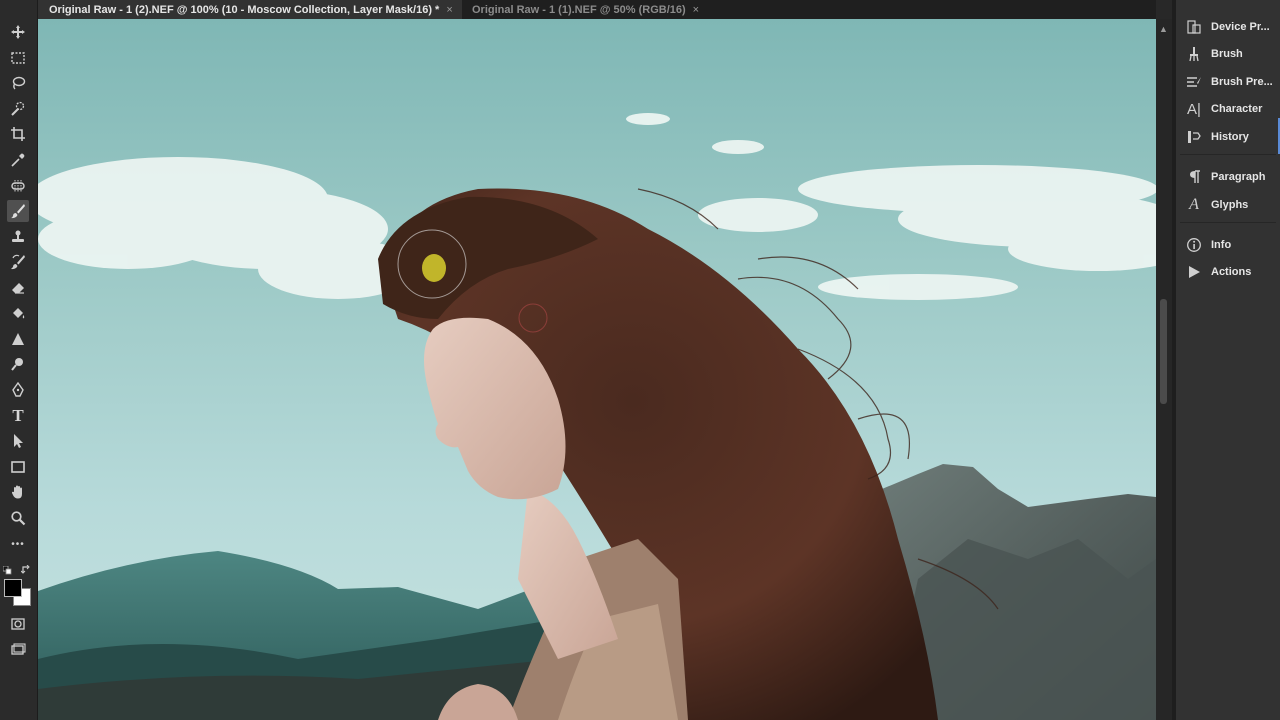  Describe the element at coordinates (18, 262) in the screenshot. I see `history-brush-tool-icon` at that location.